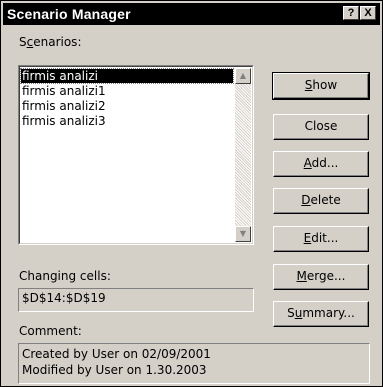 This screenshot has height=387, width=383. I want to click on scenarios-label: Scenarios:, so click(50, 42).